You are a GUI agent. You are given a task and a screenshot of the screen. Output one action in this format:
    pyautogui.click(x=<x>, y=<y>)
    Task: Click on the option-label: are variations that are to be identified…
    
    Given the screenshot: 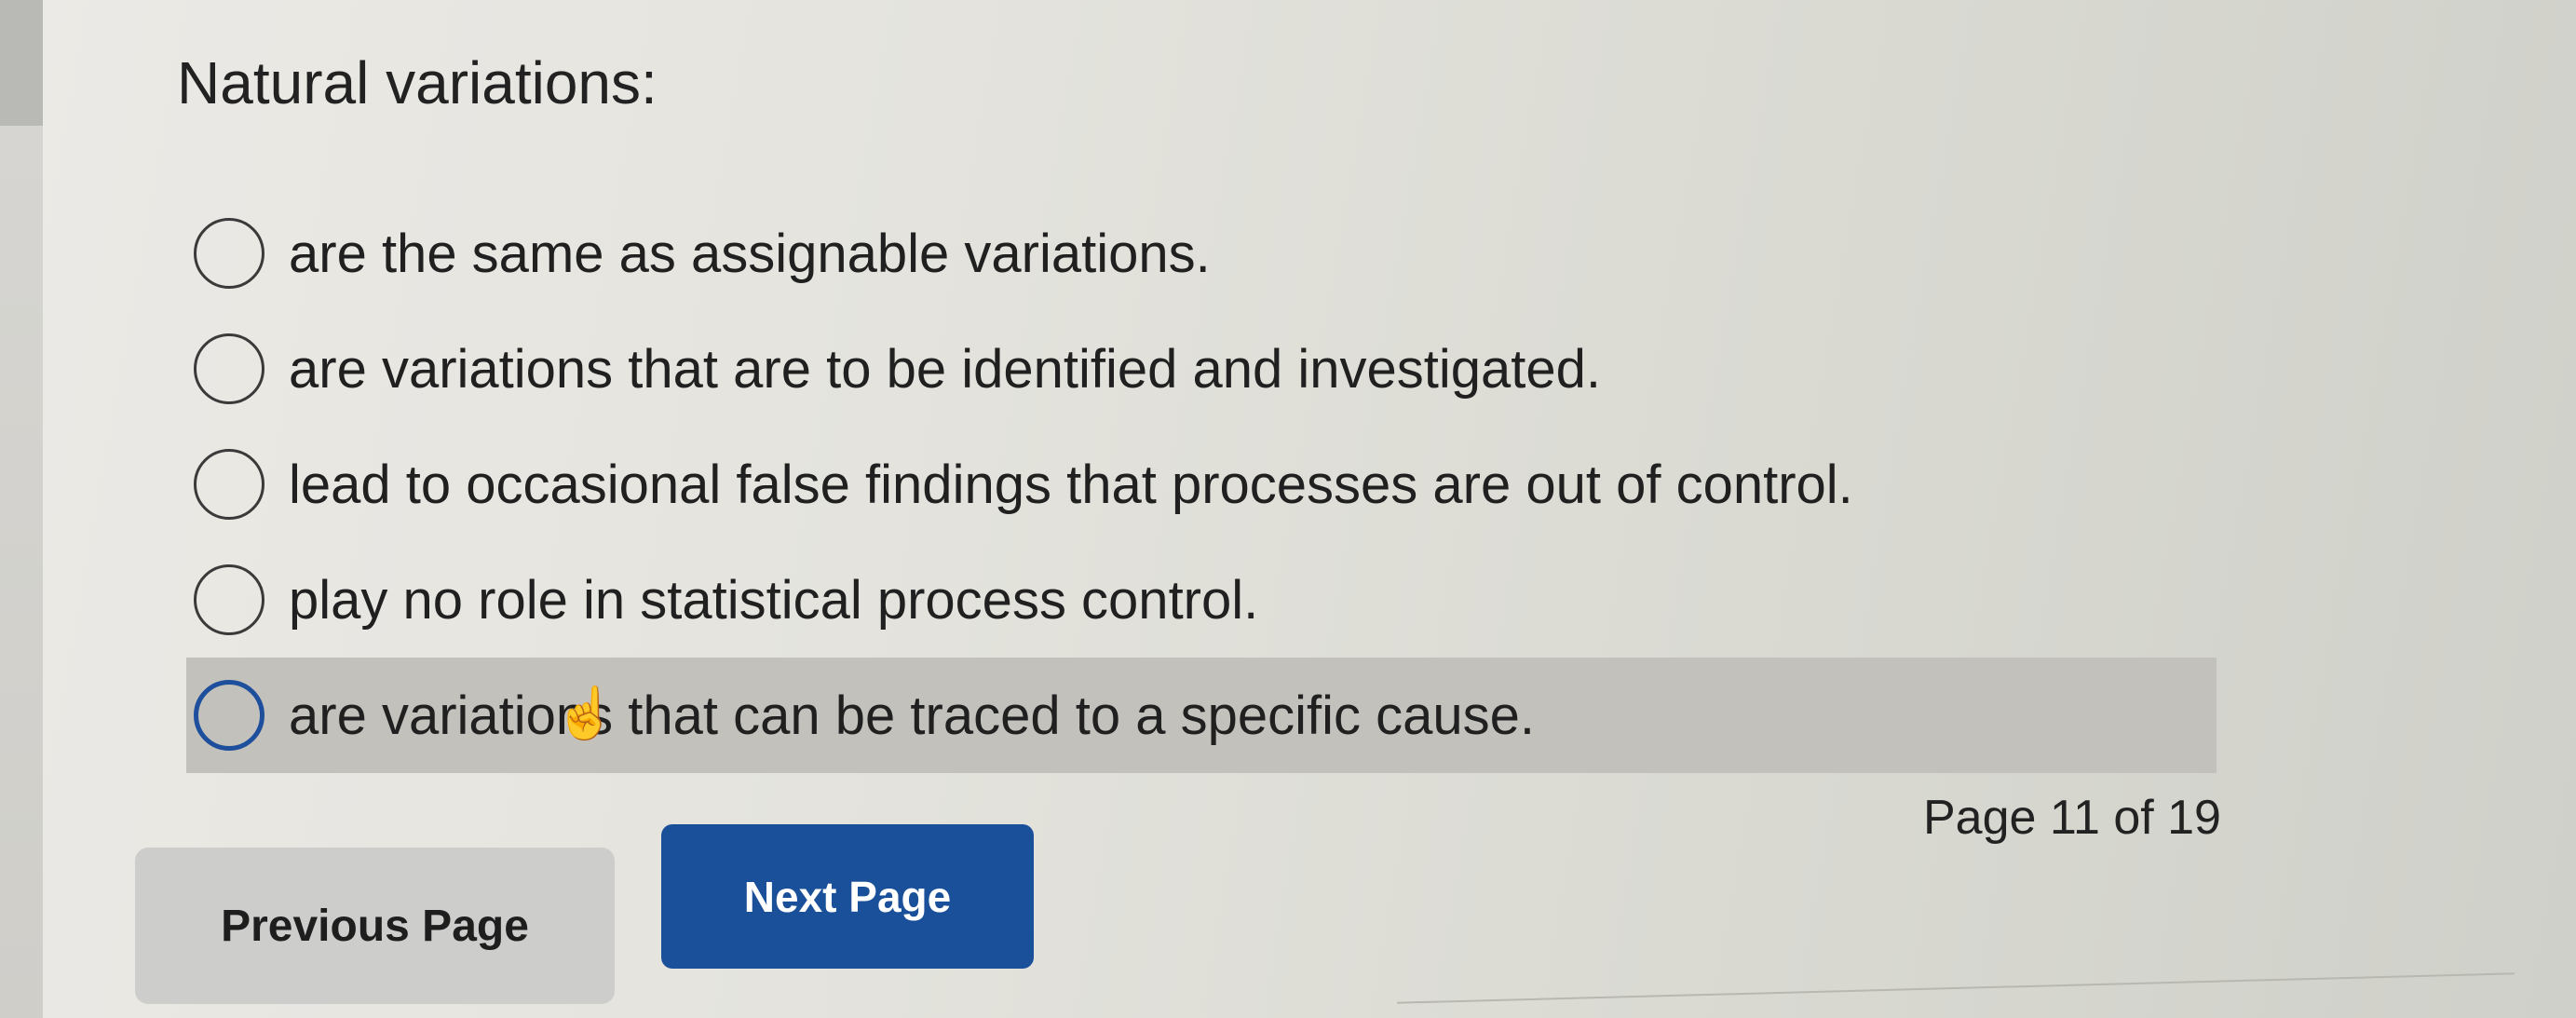 What is the action you would take?
    pyautogui.click(x=945, y=369)
    